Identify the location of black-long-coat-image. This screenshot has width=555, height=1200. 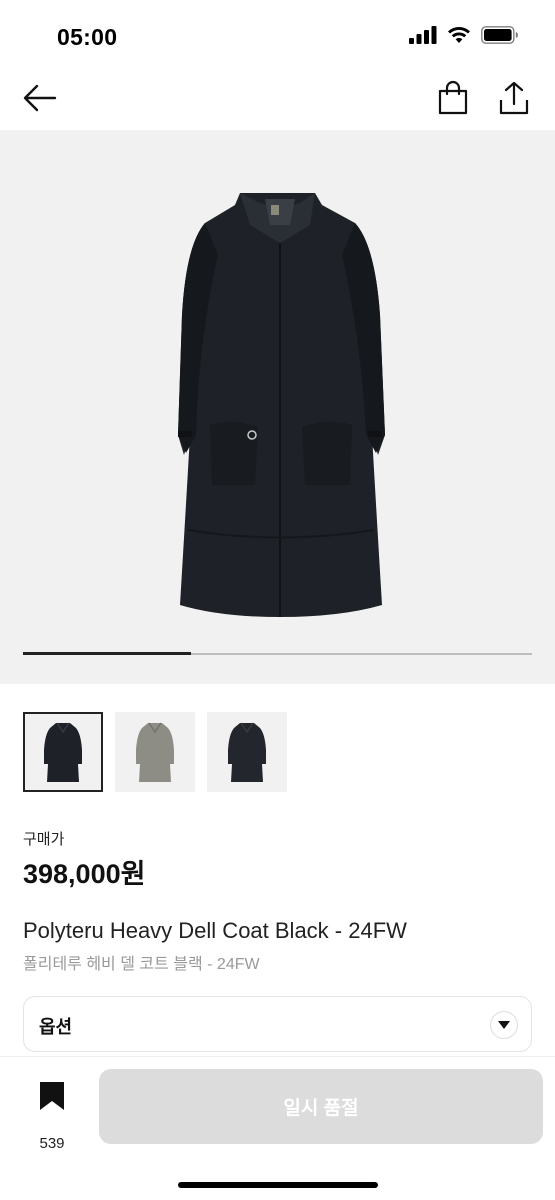
(281, 405).